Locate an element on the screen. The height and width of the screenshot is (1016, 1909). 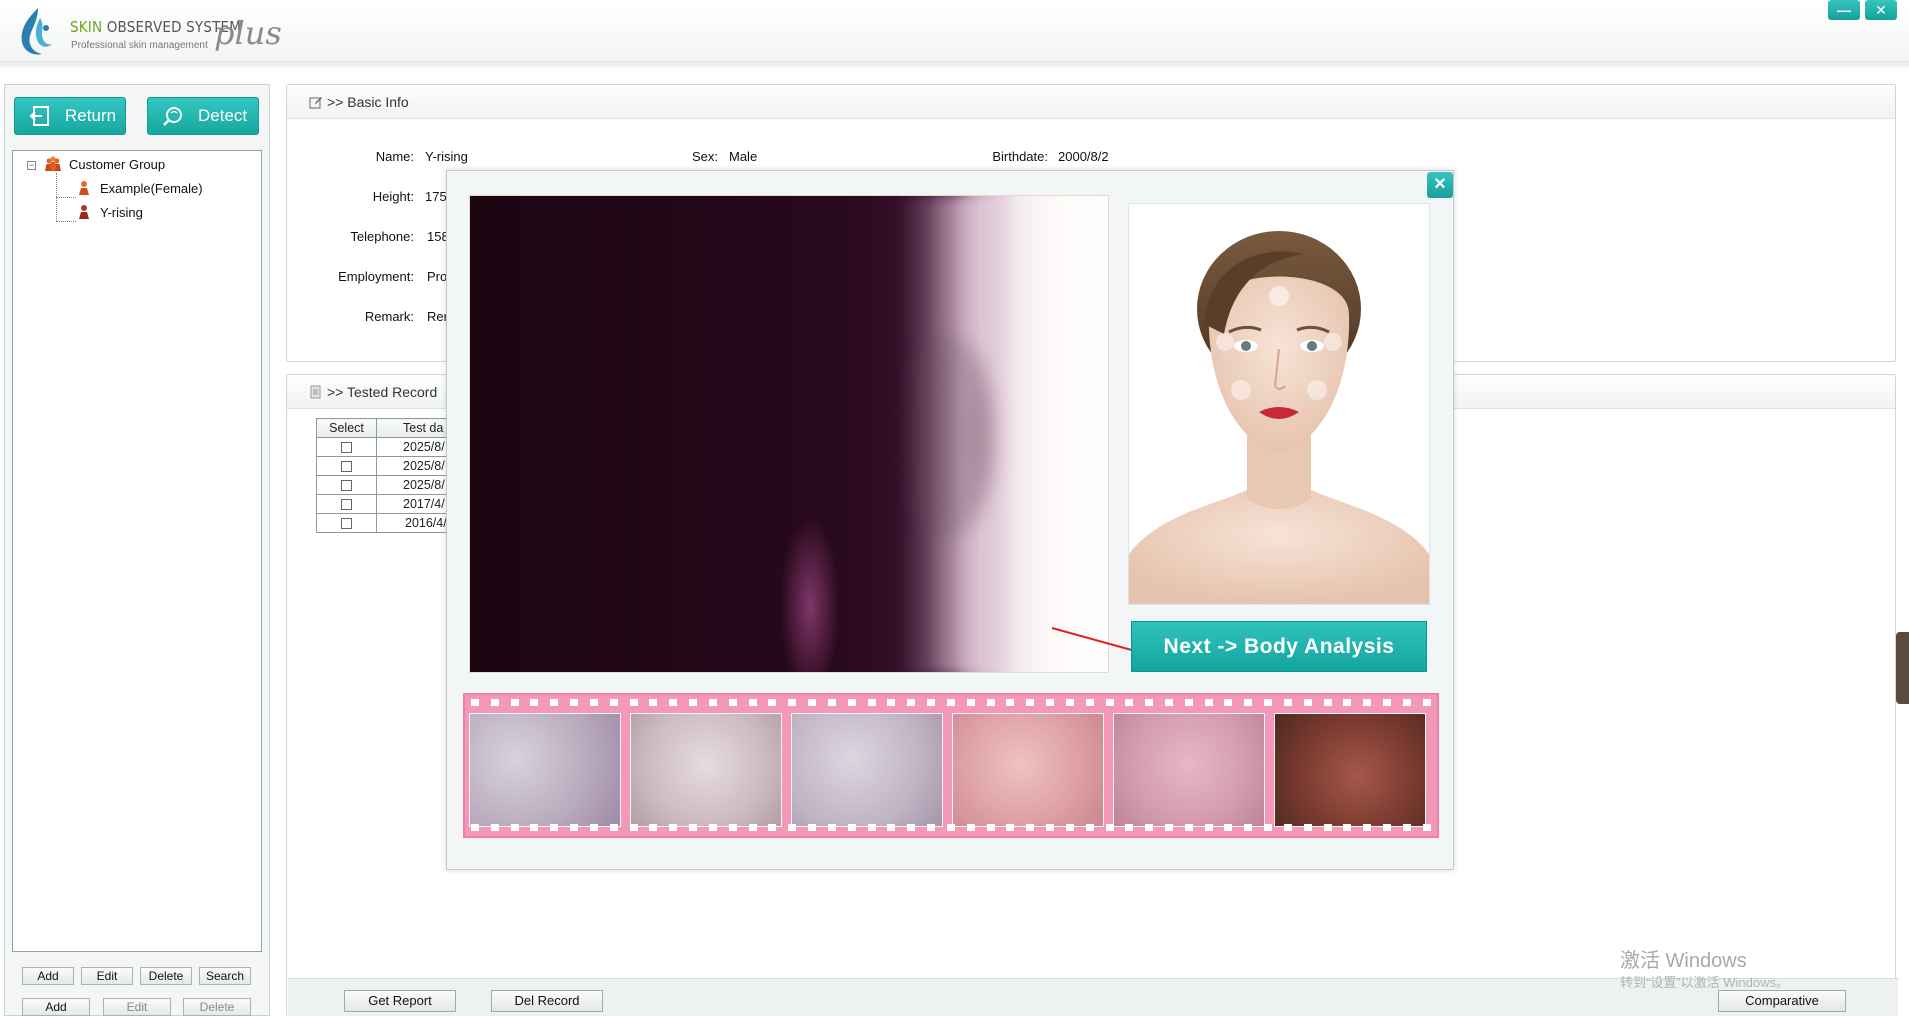
del-record-button: Del Record is located at coordinates (547, 1001).